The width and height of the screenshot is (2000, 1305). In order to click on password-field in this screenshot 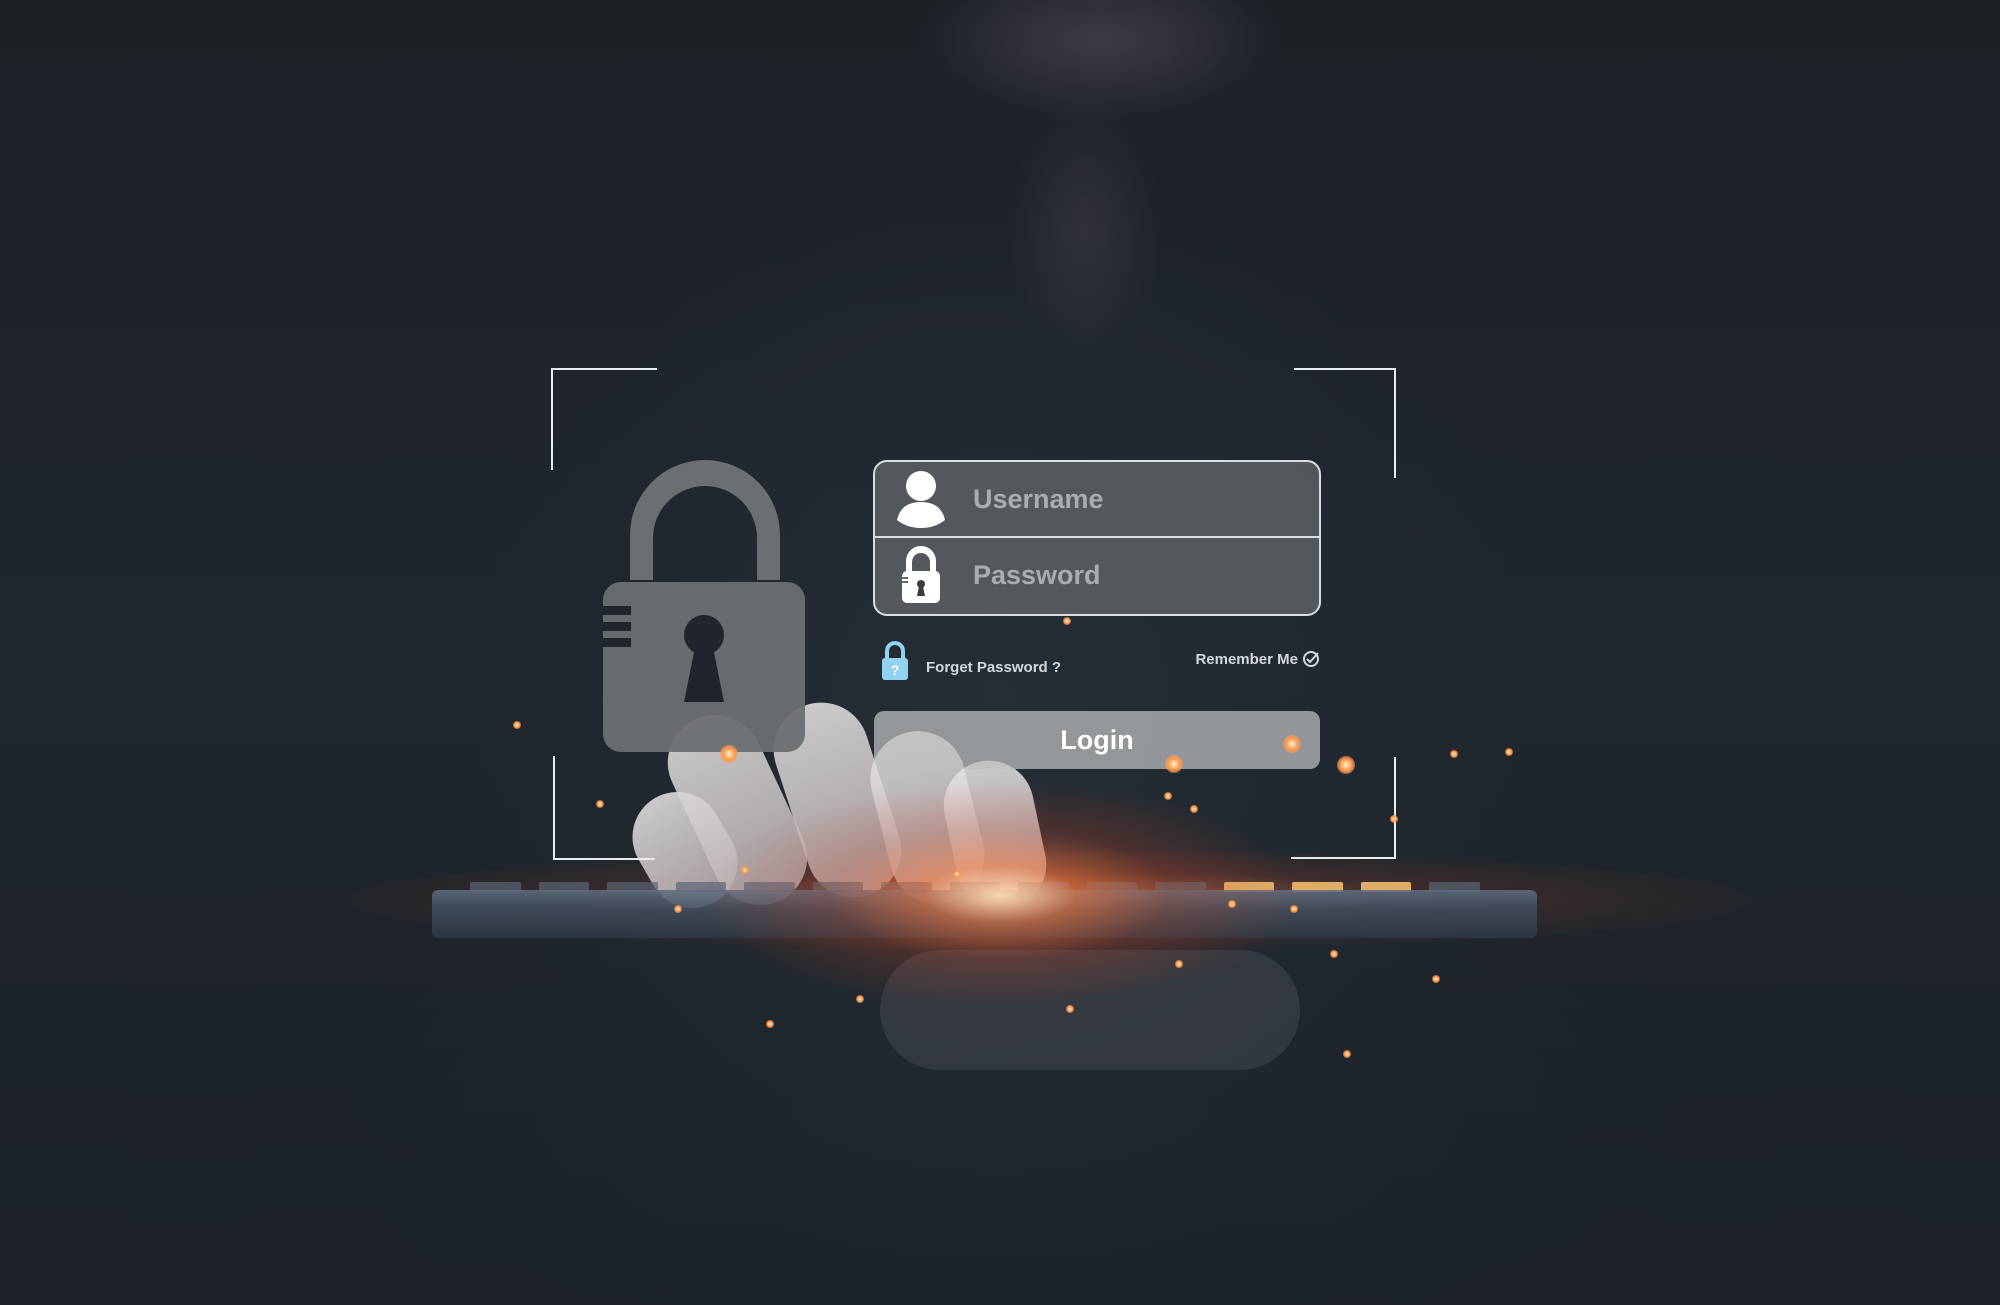, I will do `click(1097, 575)`.